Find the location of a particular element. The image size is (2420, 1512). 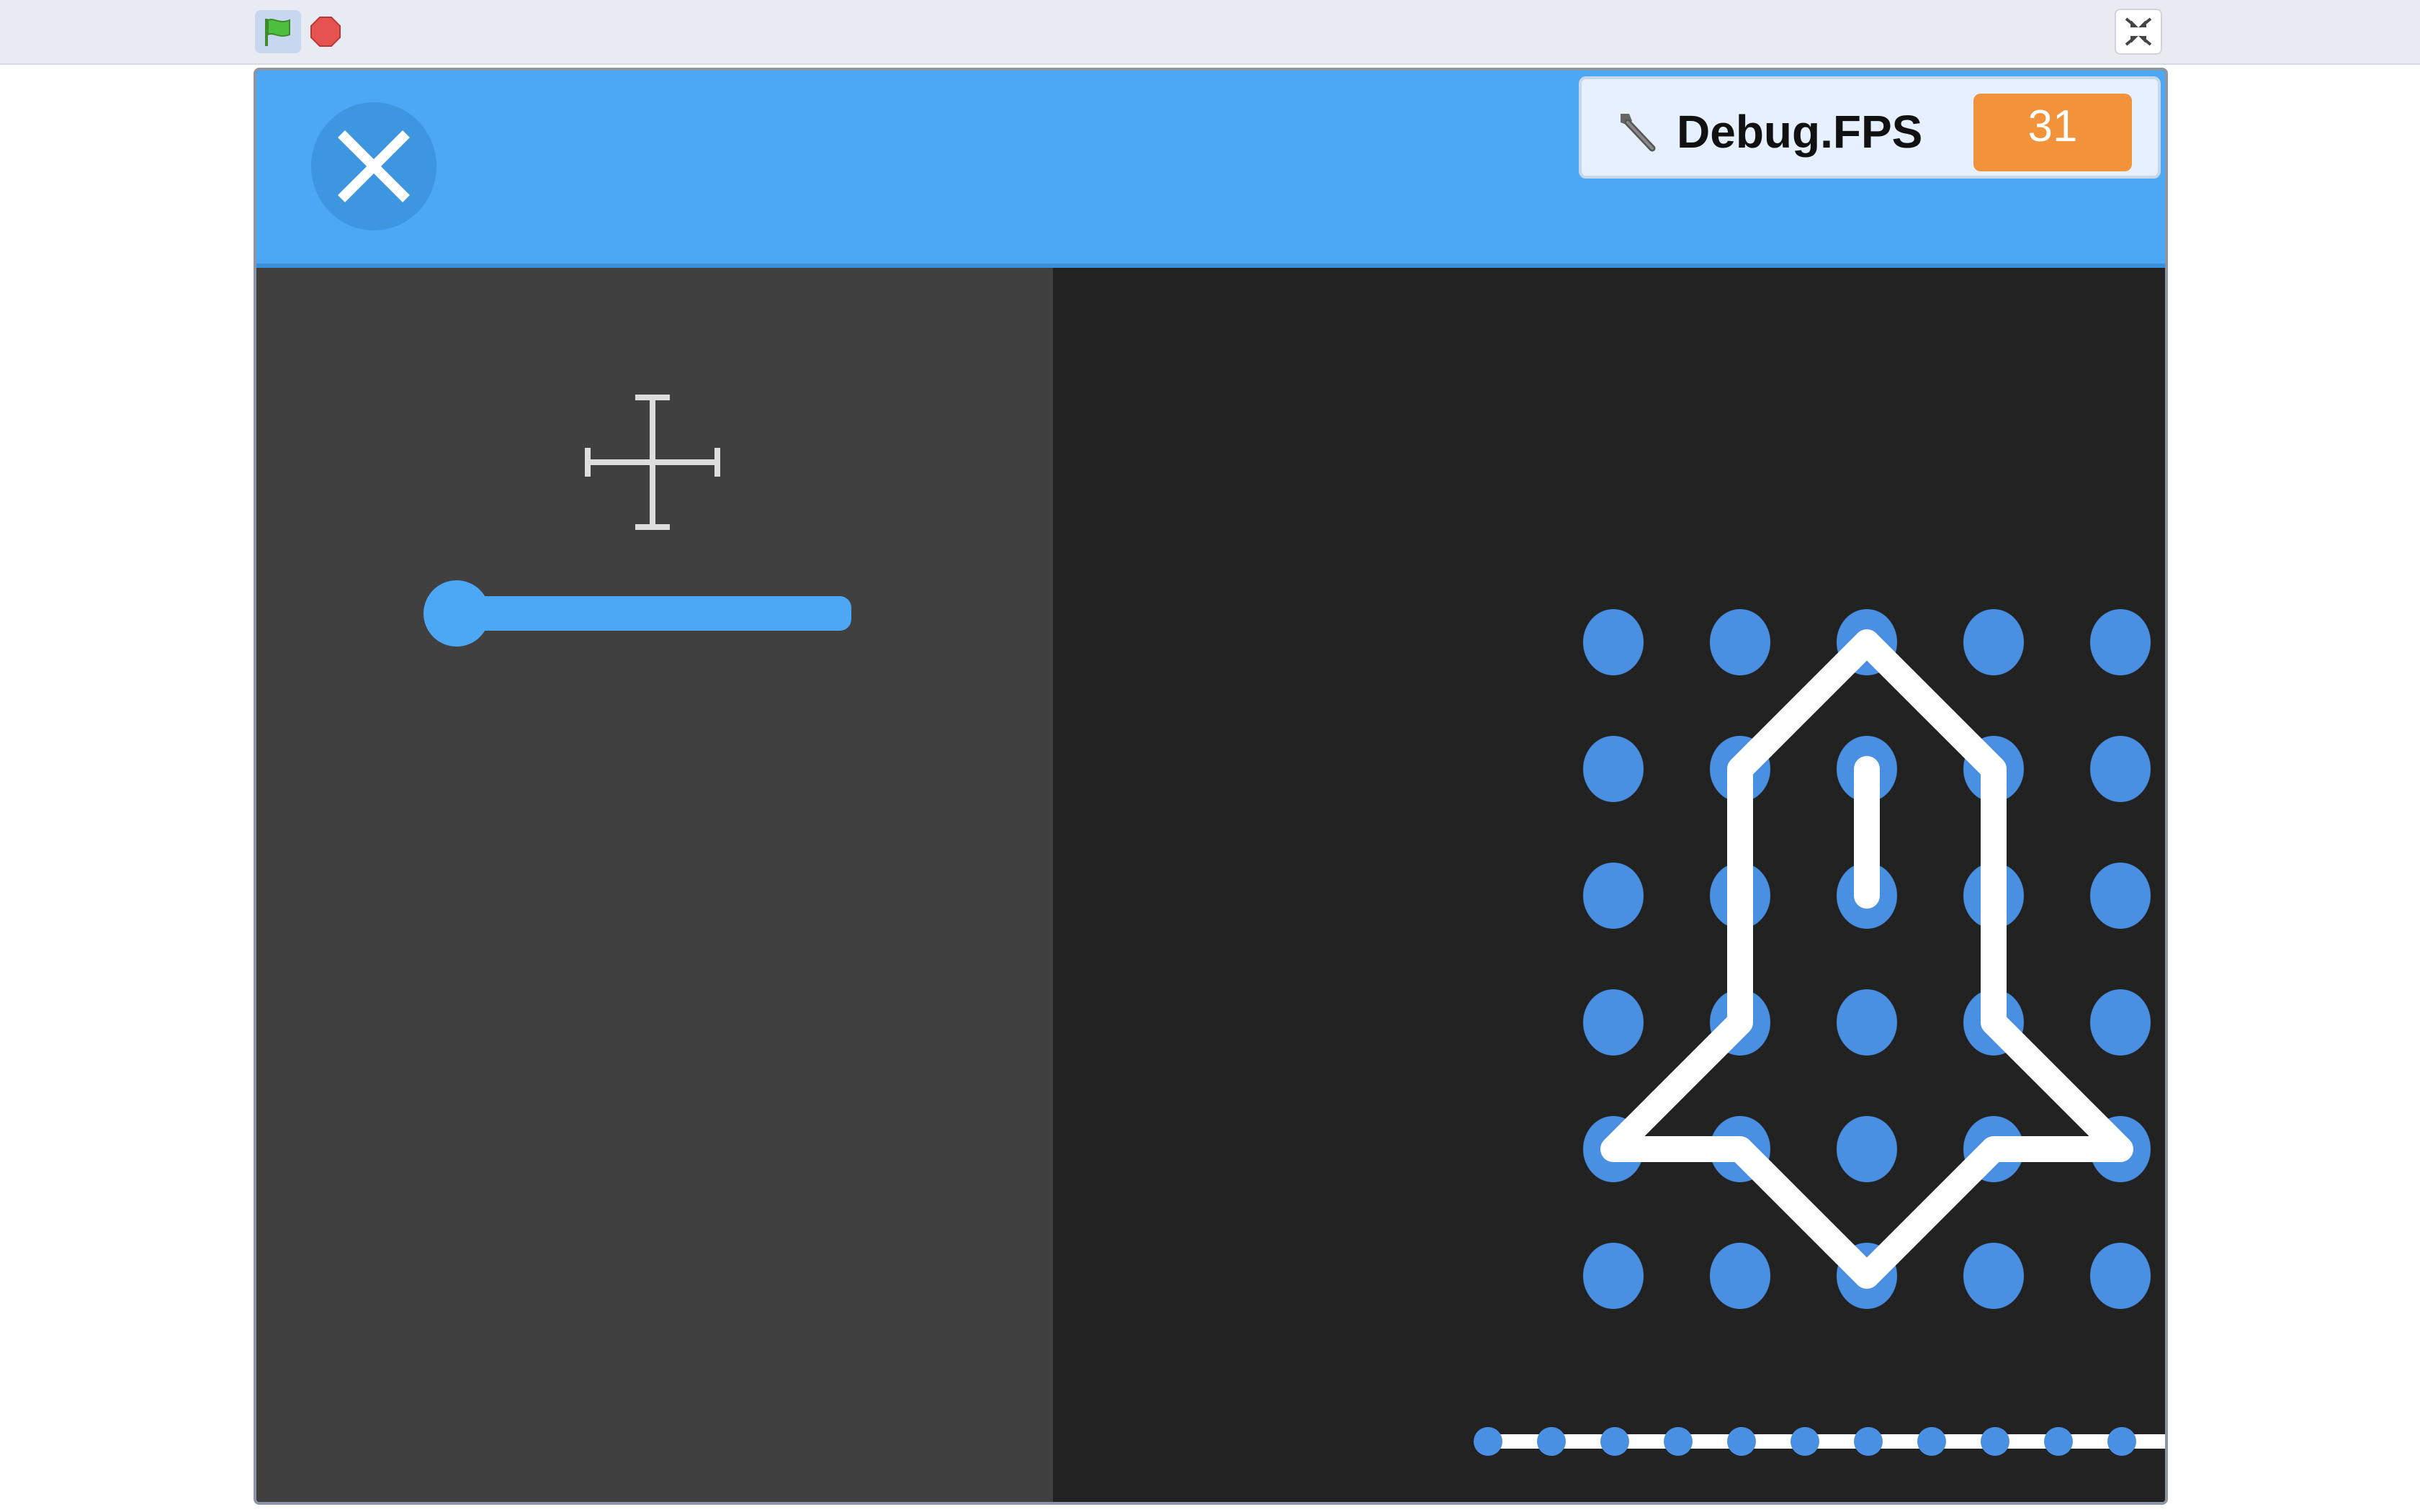

stop-button is located at coordinates (325, 32).